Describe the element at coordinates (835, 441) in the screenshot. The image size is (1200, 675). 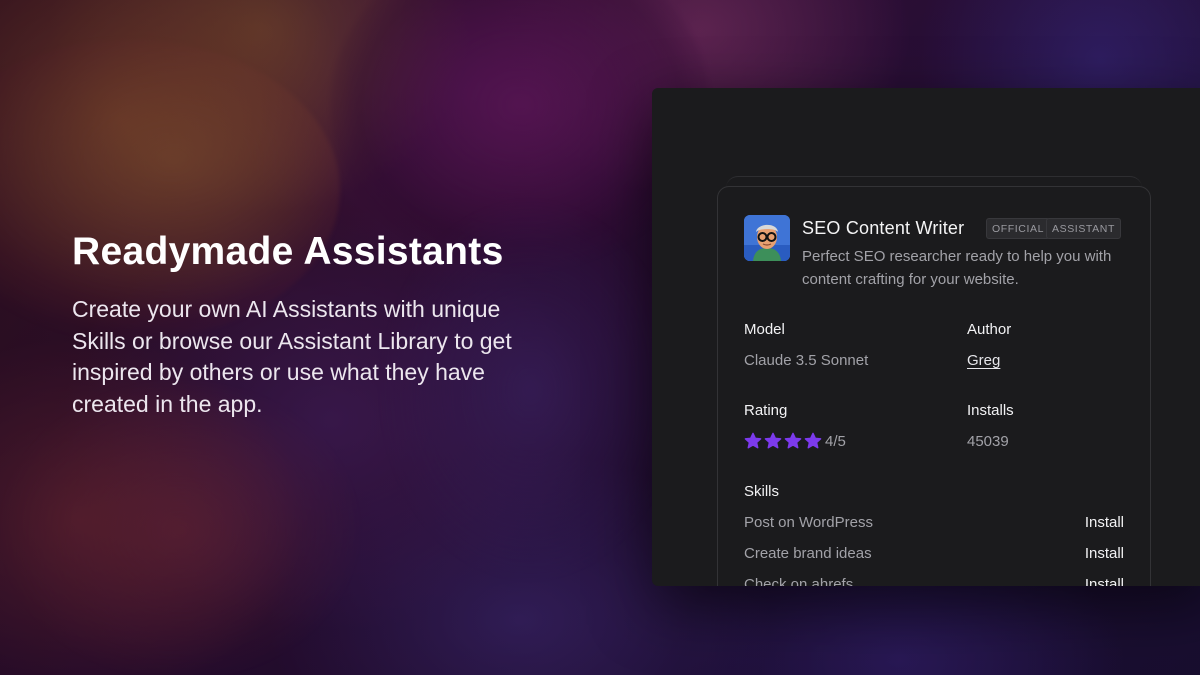
I see `rating-value: 4/5` at that location.